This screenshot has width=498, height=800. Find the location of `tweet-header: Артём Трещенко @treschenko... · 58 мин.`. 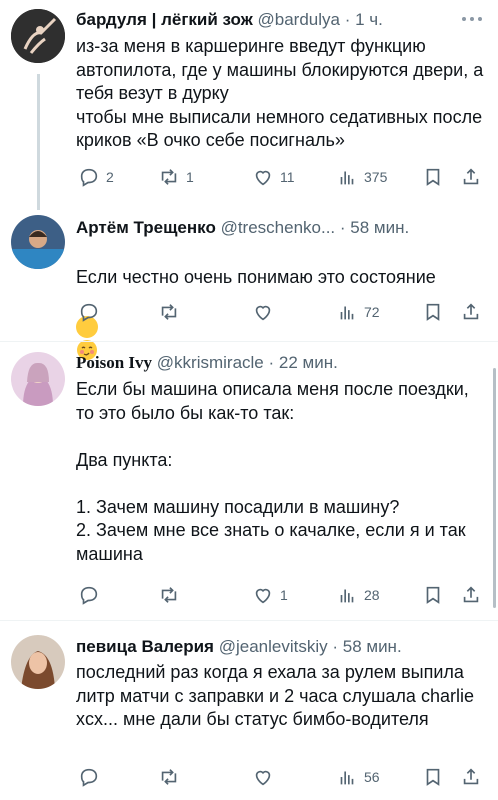

tweet-header: Артём Трещенко @treschenko... · 58 мин. is located at coordinates (282, 228).